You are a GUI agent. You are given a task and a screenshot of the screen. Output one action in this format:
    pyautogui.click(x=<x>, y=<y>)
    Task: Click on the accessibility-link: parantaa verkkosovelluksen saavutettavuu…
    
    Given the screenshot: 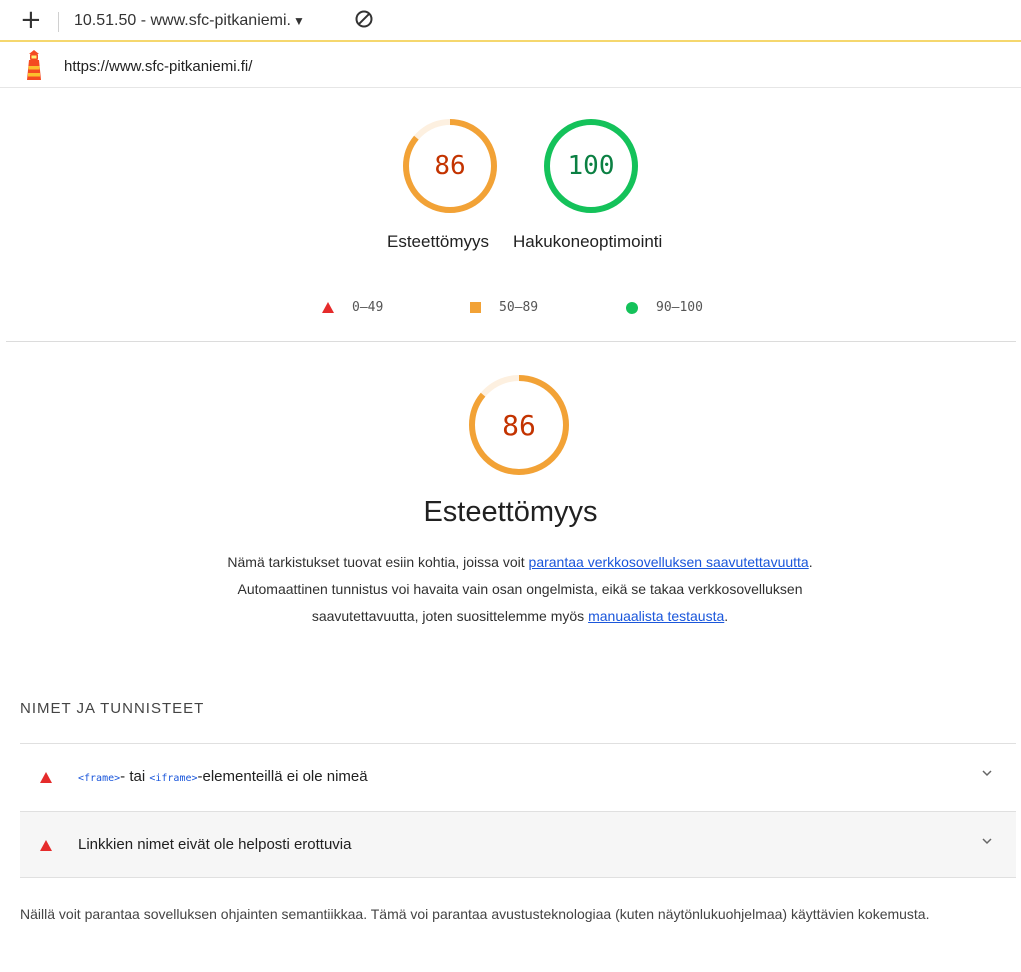 What is the action you would take?
    pyautogui.click(x=669, y=562)
    